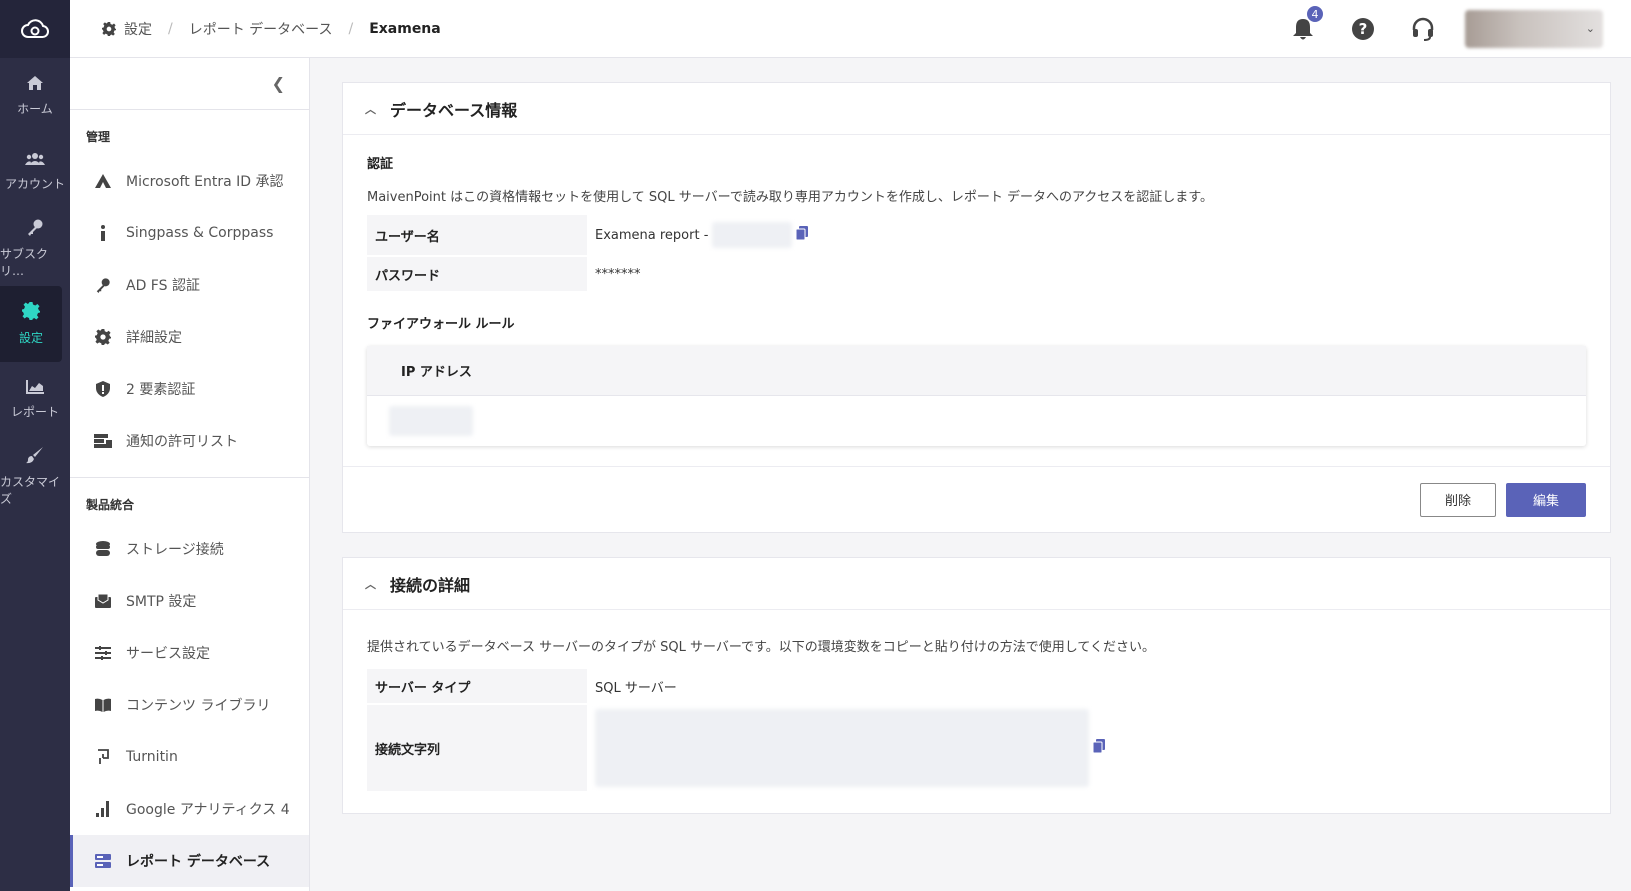 The image size is (1631, 891). I want to click on connection-string-row: 接続文字列, so click(976, 748).